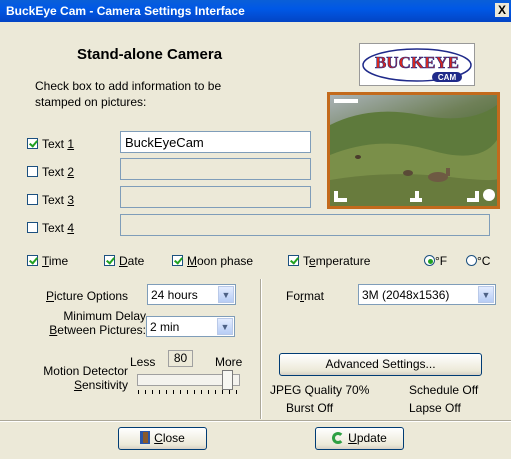  What do you see at coordinates (47, 261) in the screenshot?
I see `time-checkbox: Time` at bounding box center [47, 261].